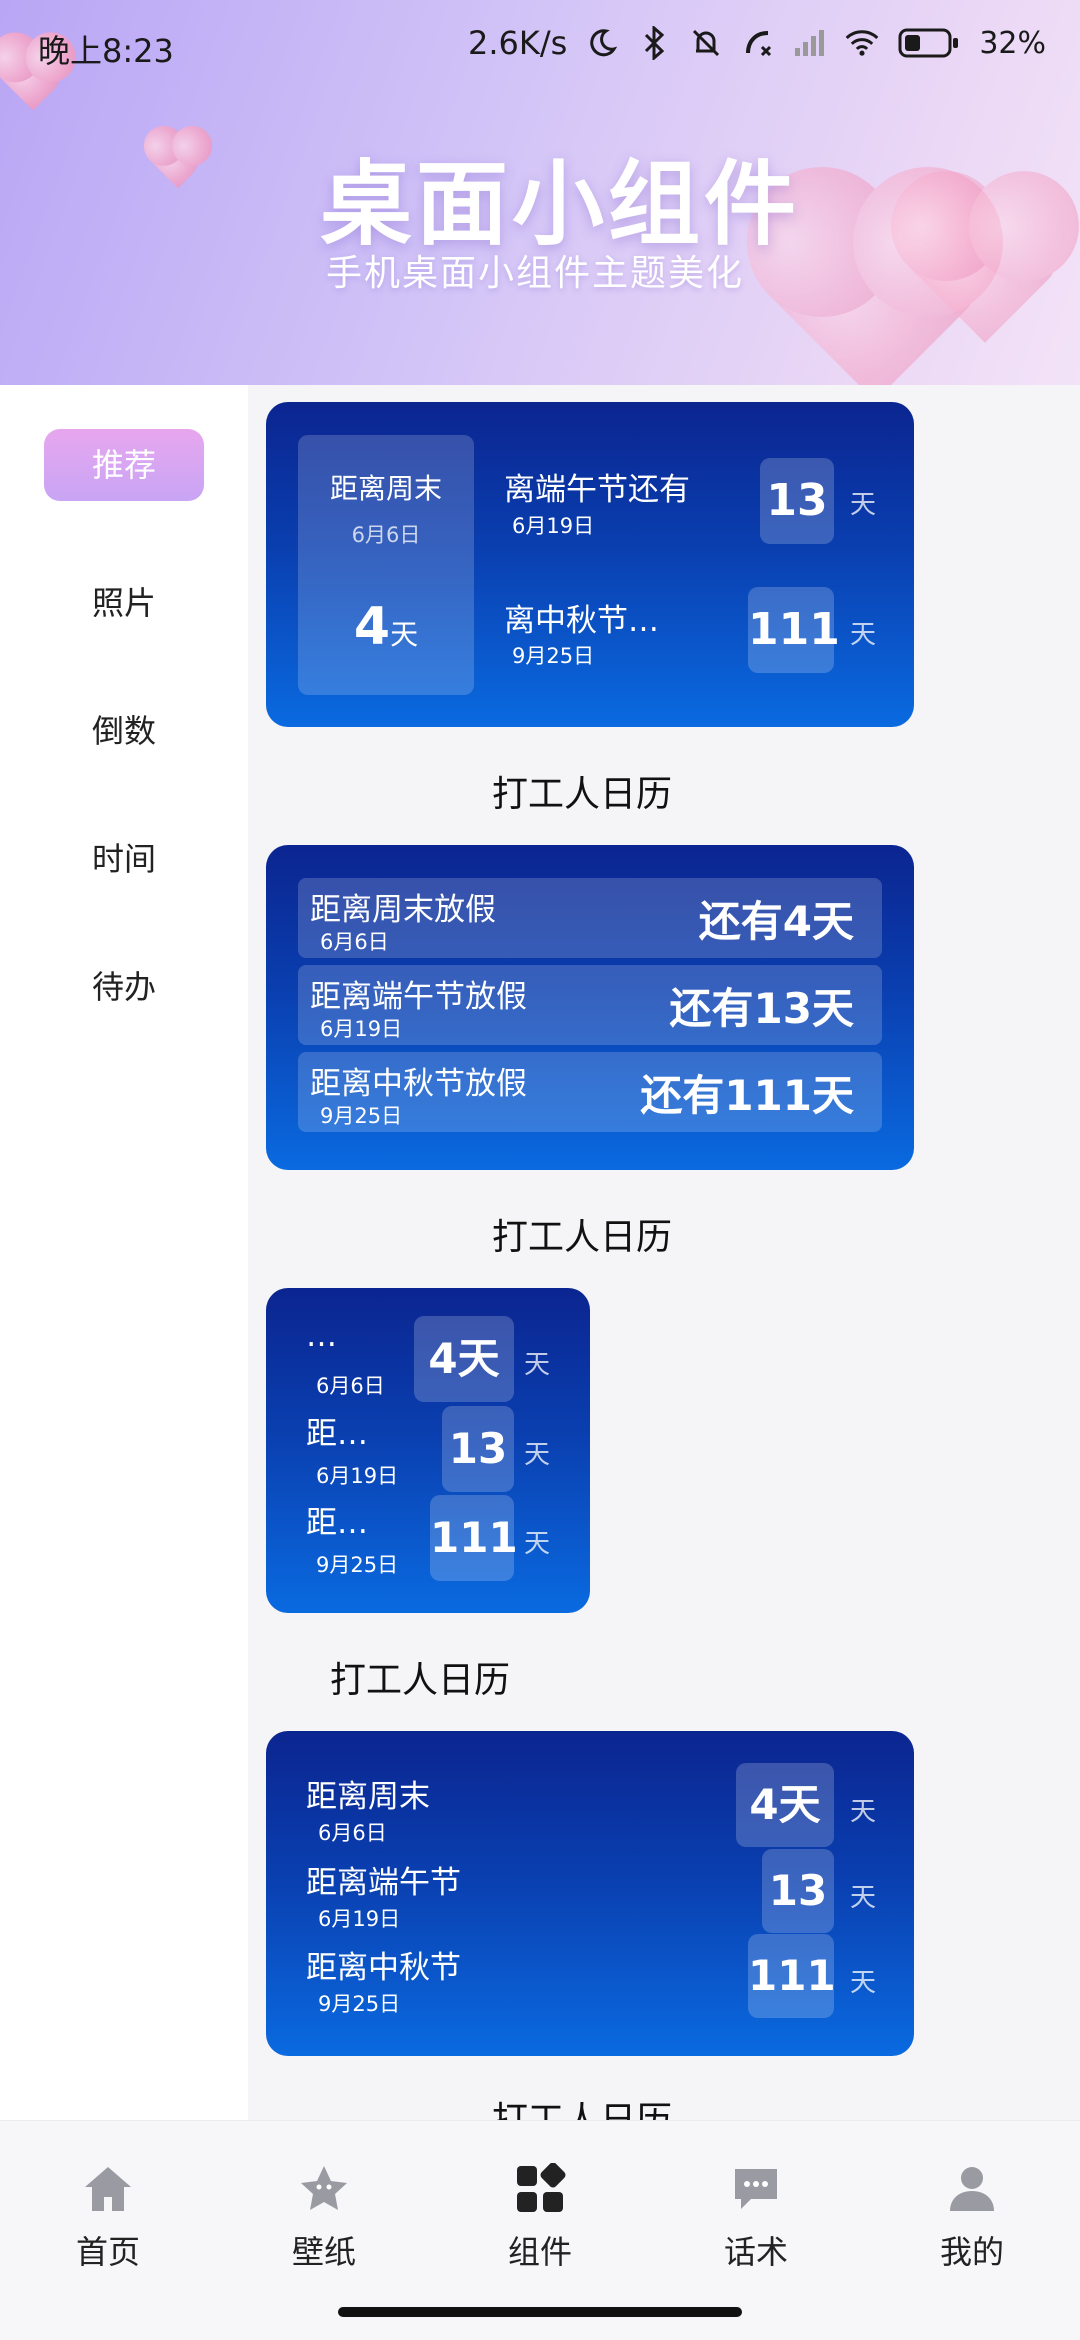 This screenshot has height=2340, width=1080. I want to click on row-label: 距离端午节, so click(383, 1883).